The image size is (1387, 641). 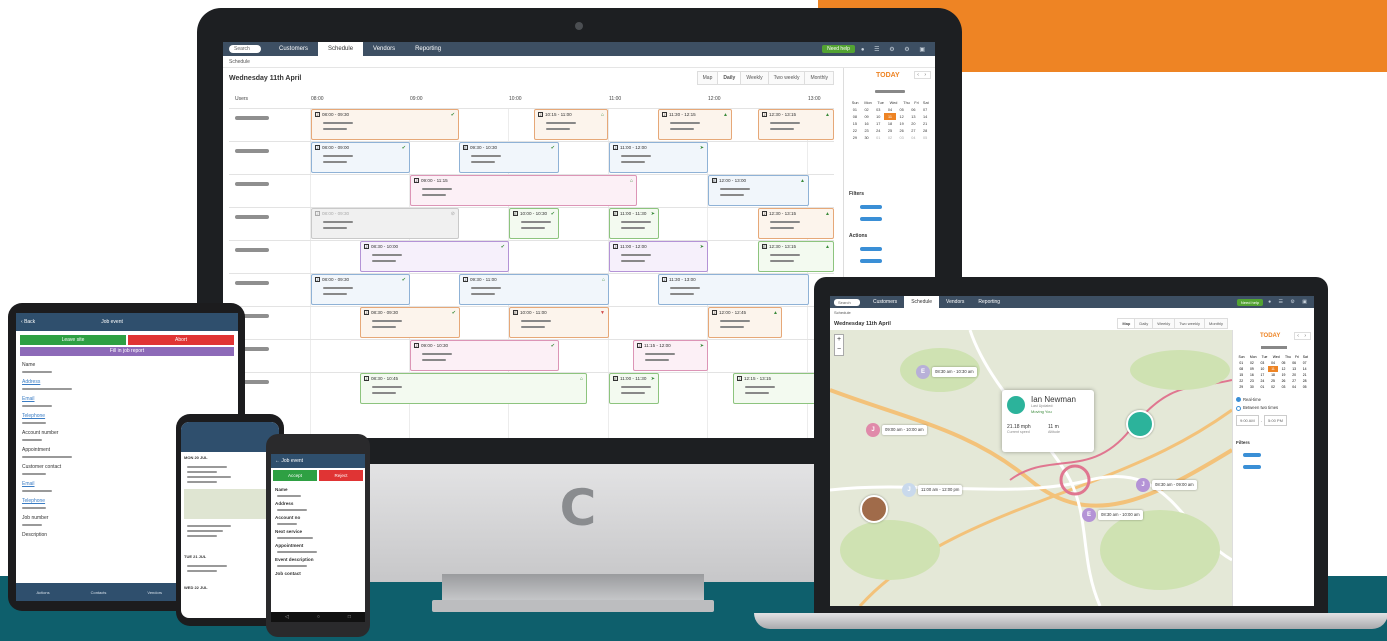 I want to click on schedule-event: J 12:00 - 12:45 ▲, so click(x=745, y=322).